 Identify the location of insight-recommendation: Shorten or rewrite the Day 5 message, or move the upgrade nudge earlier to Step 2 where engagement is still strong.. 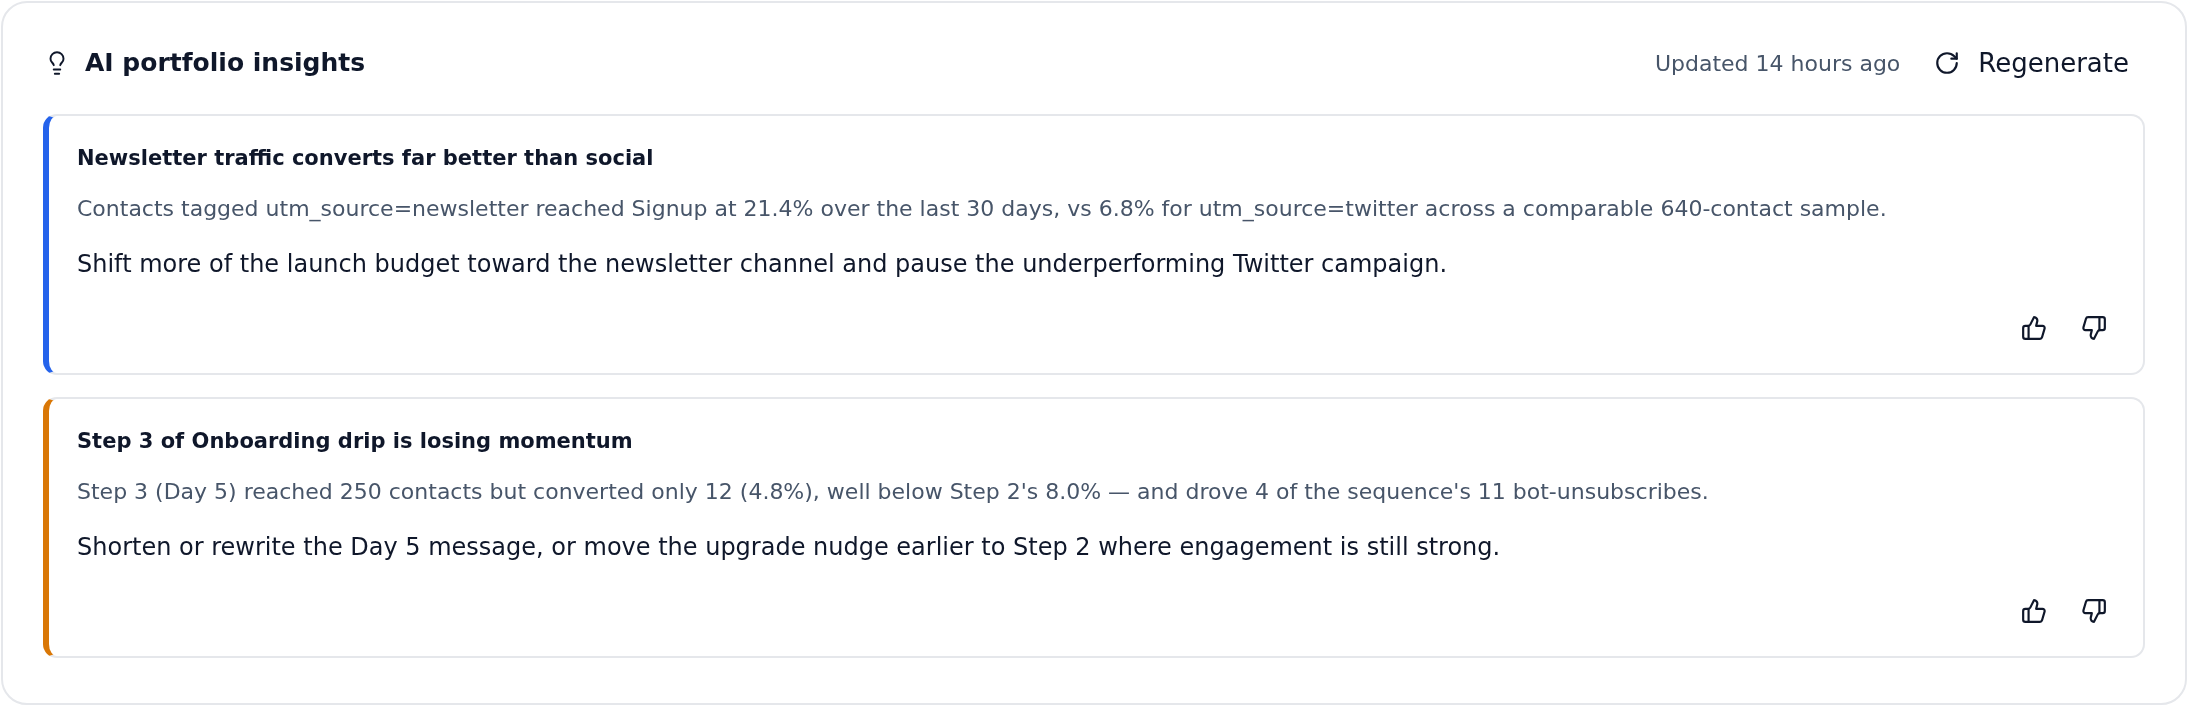
(789, 547).